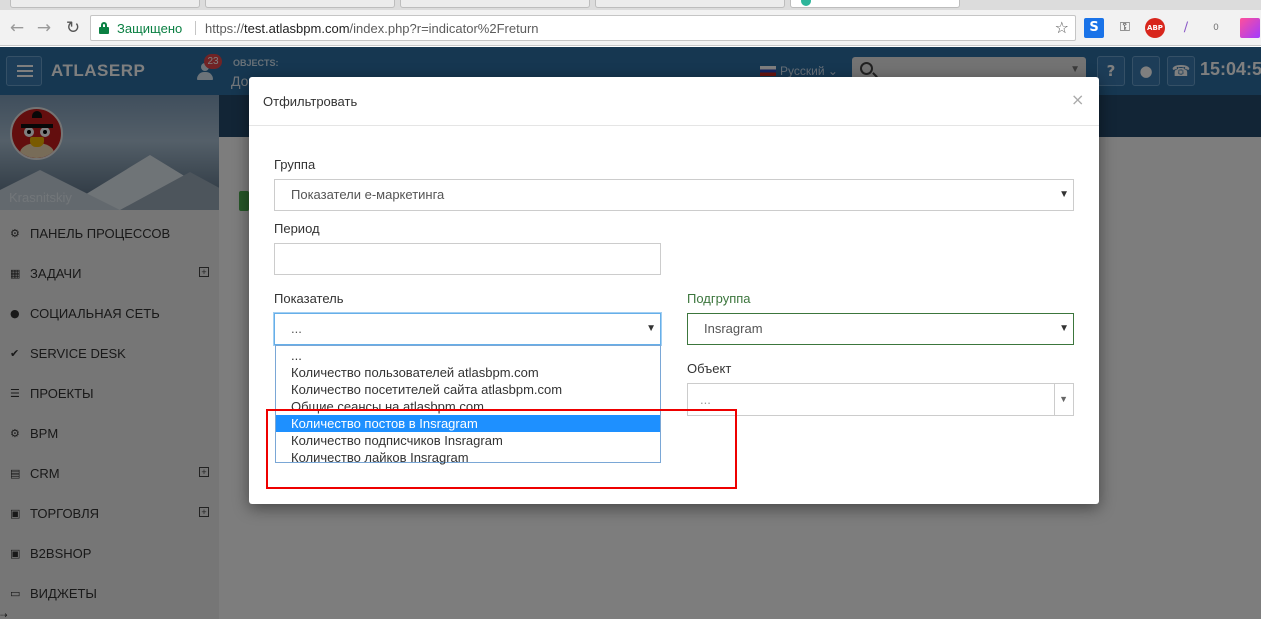 This screenshot has height=619, width=1261. Describe the element at coordinates (501, 449) in the screenshot. I see `annotation-highlight-box` at that location.